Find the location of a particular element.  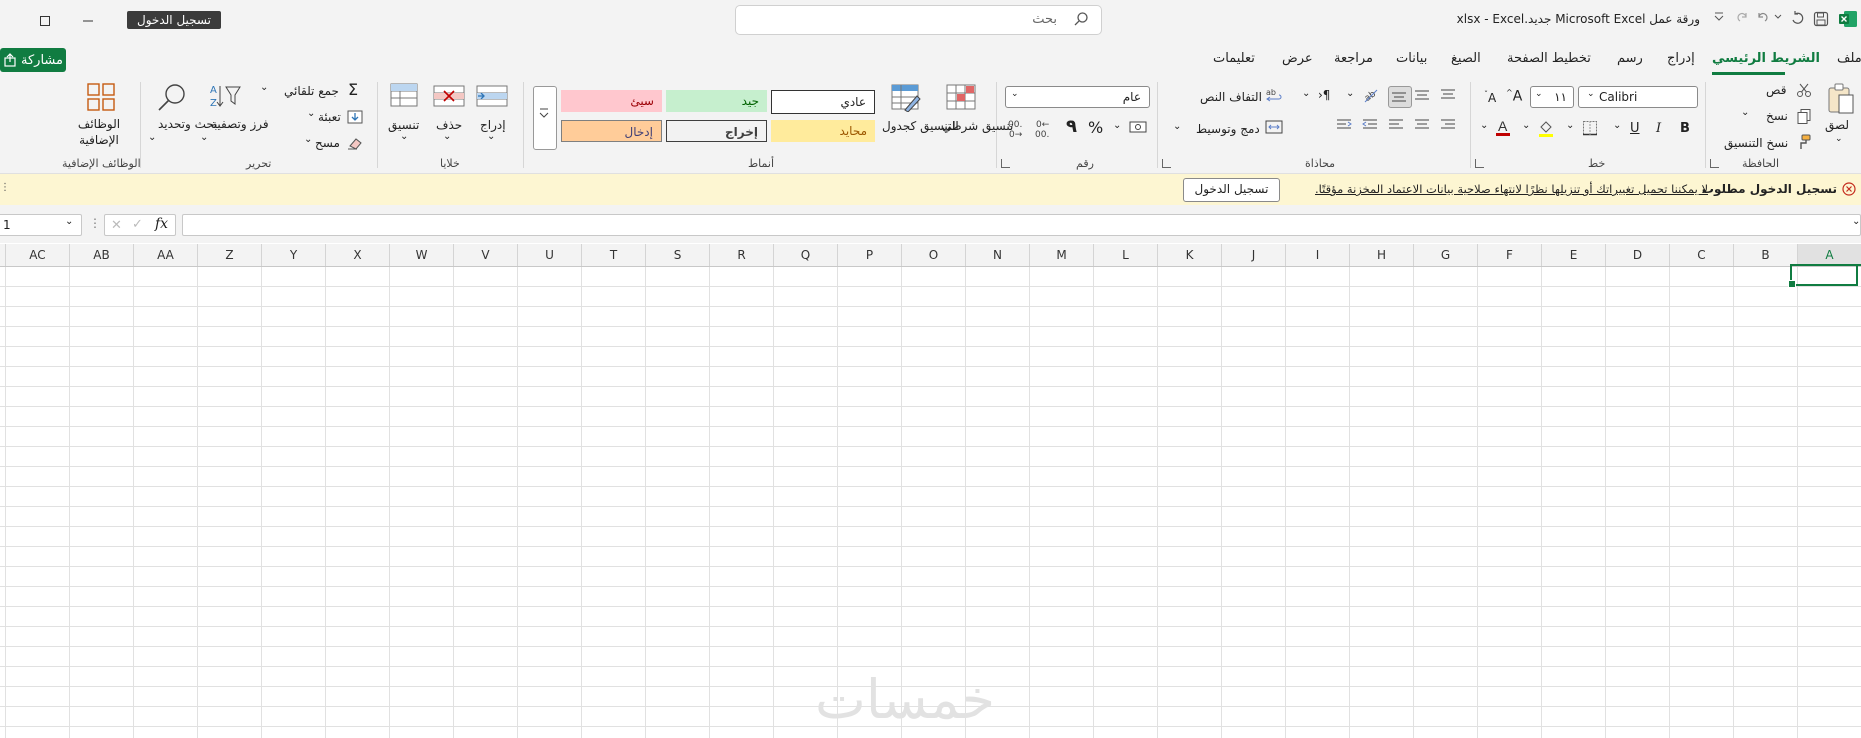

search-input: بحث is located at coordinates (918, 20).